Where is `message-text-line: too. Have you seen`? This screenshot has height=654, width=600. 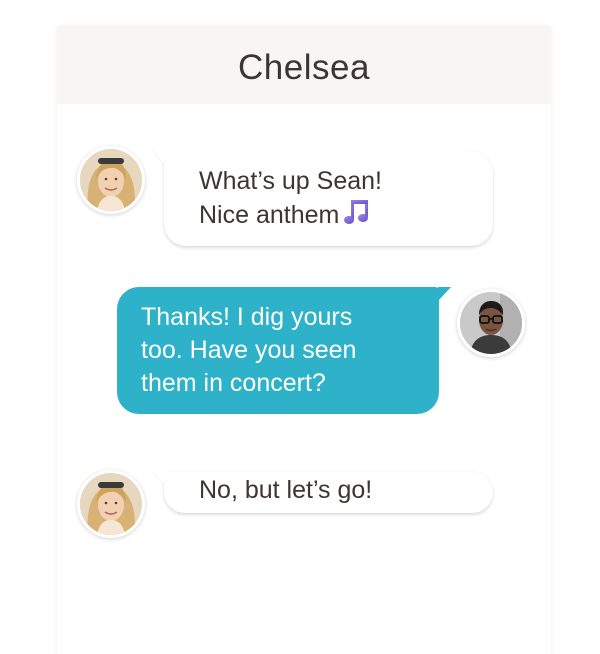 message-text-line: too. Have you seen is located at coordinates (249, 350).